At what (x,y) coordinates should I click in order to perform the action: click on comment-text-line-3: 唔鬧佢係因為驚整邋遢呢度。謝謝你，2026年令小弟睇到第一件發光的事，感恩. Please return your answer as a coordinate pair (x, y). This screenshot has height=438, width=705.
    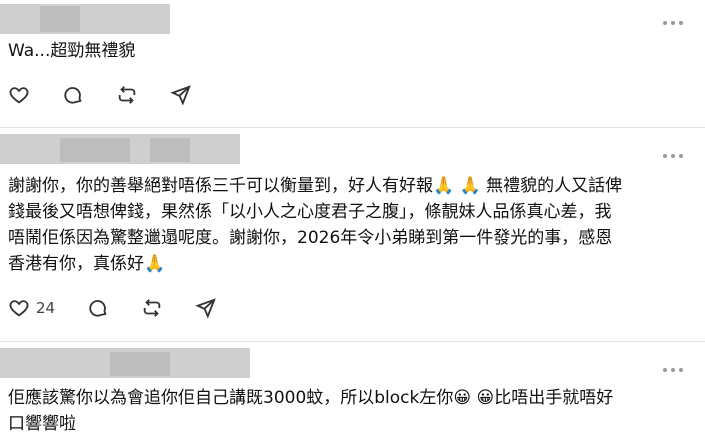
    Looking at the image, I should click on (310, 238).